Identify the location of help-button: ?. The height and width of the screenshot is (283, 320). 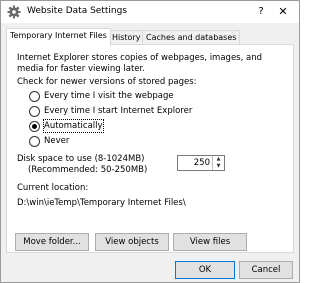
(261, 12).